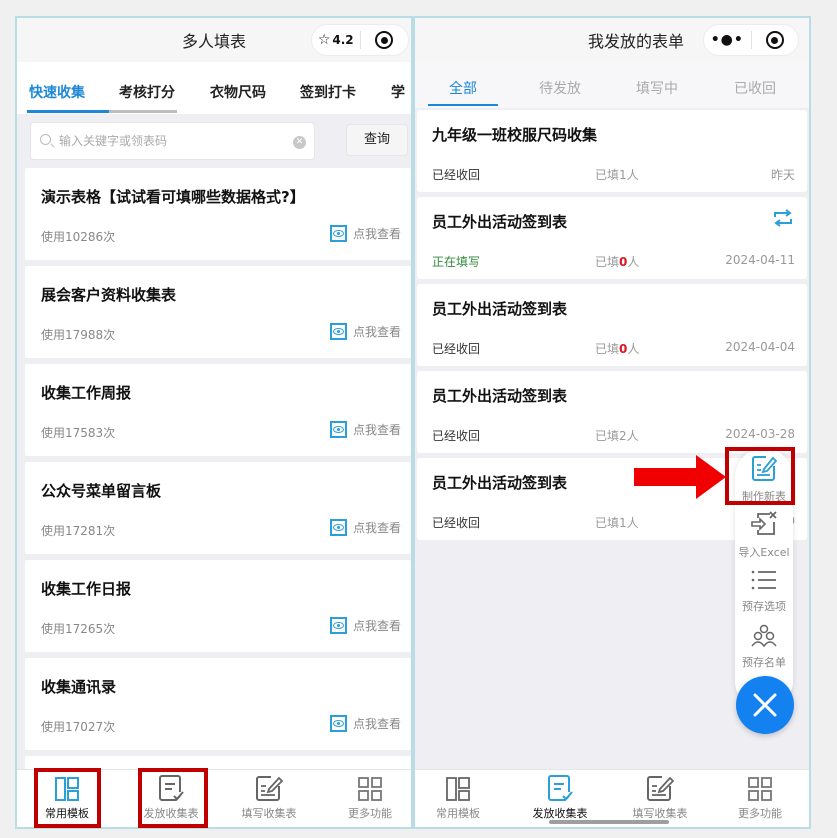  I want to click on tab-collected: 已收回, so click(755, 88).